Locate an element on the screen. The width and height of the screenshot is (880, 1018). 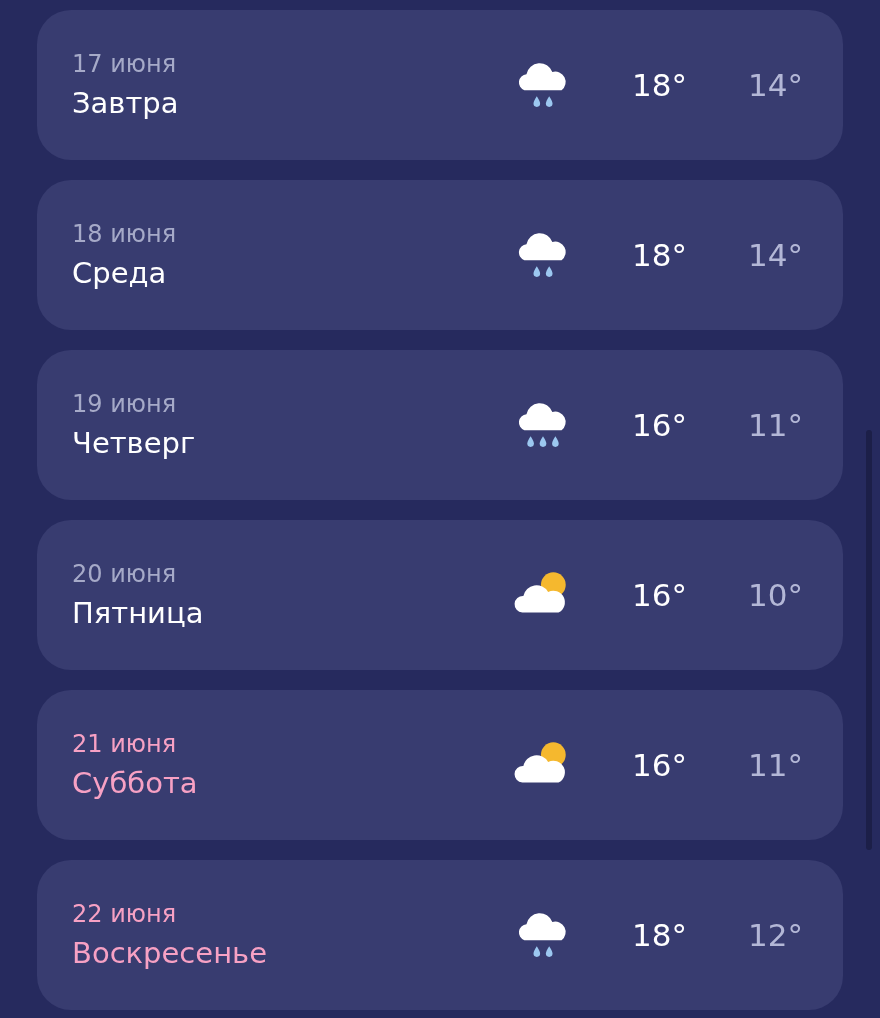
day-name: Пятница is located at coordinates (138, 613).